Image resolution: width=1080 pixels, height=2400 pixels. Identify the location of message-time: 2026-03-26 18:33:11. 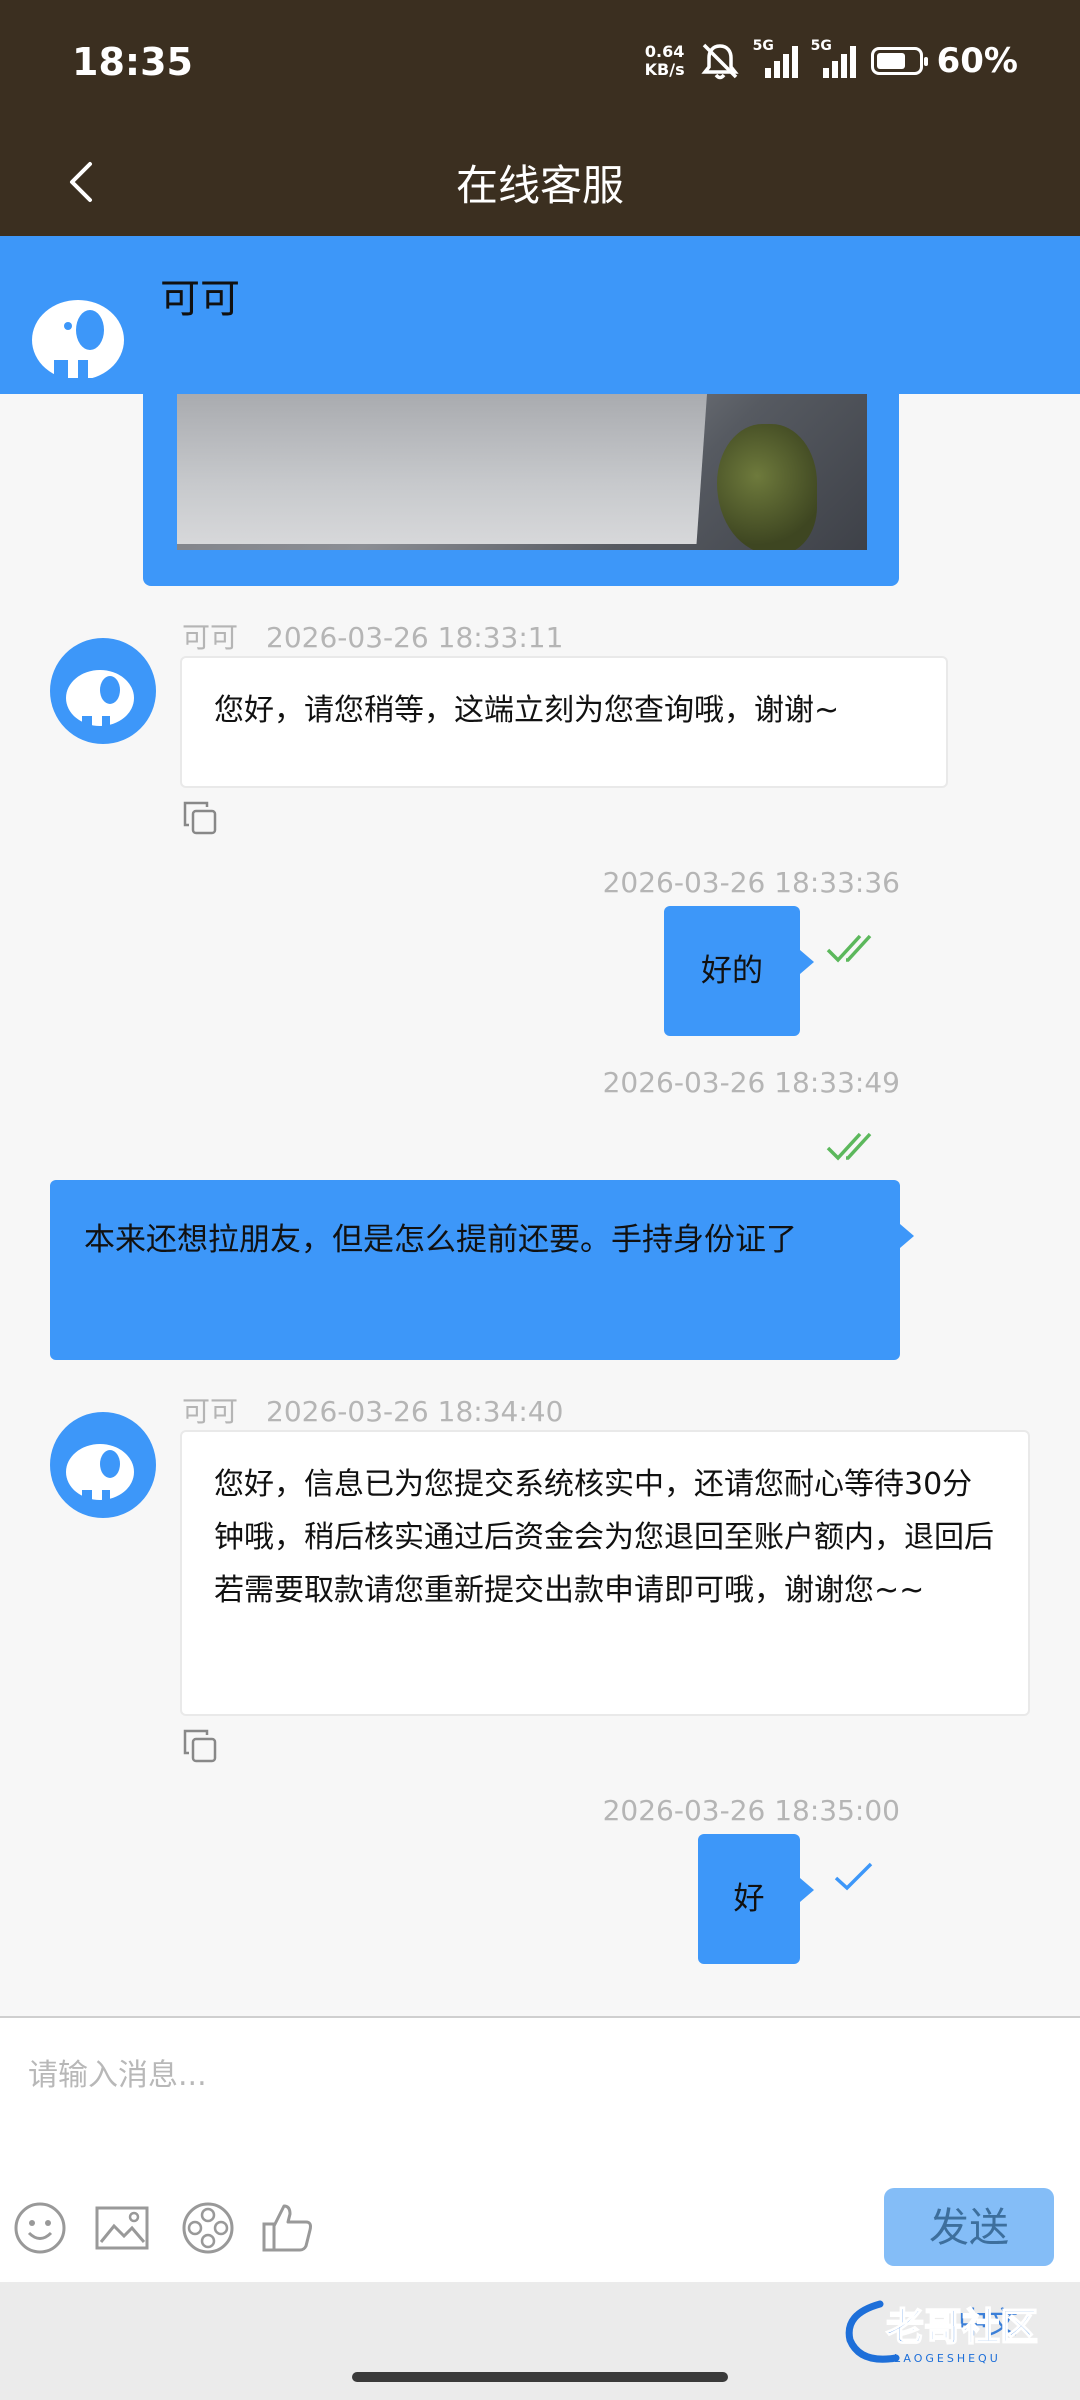
(415, 637).